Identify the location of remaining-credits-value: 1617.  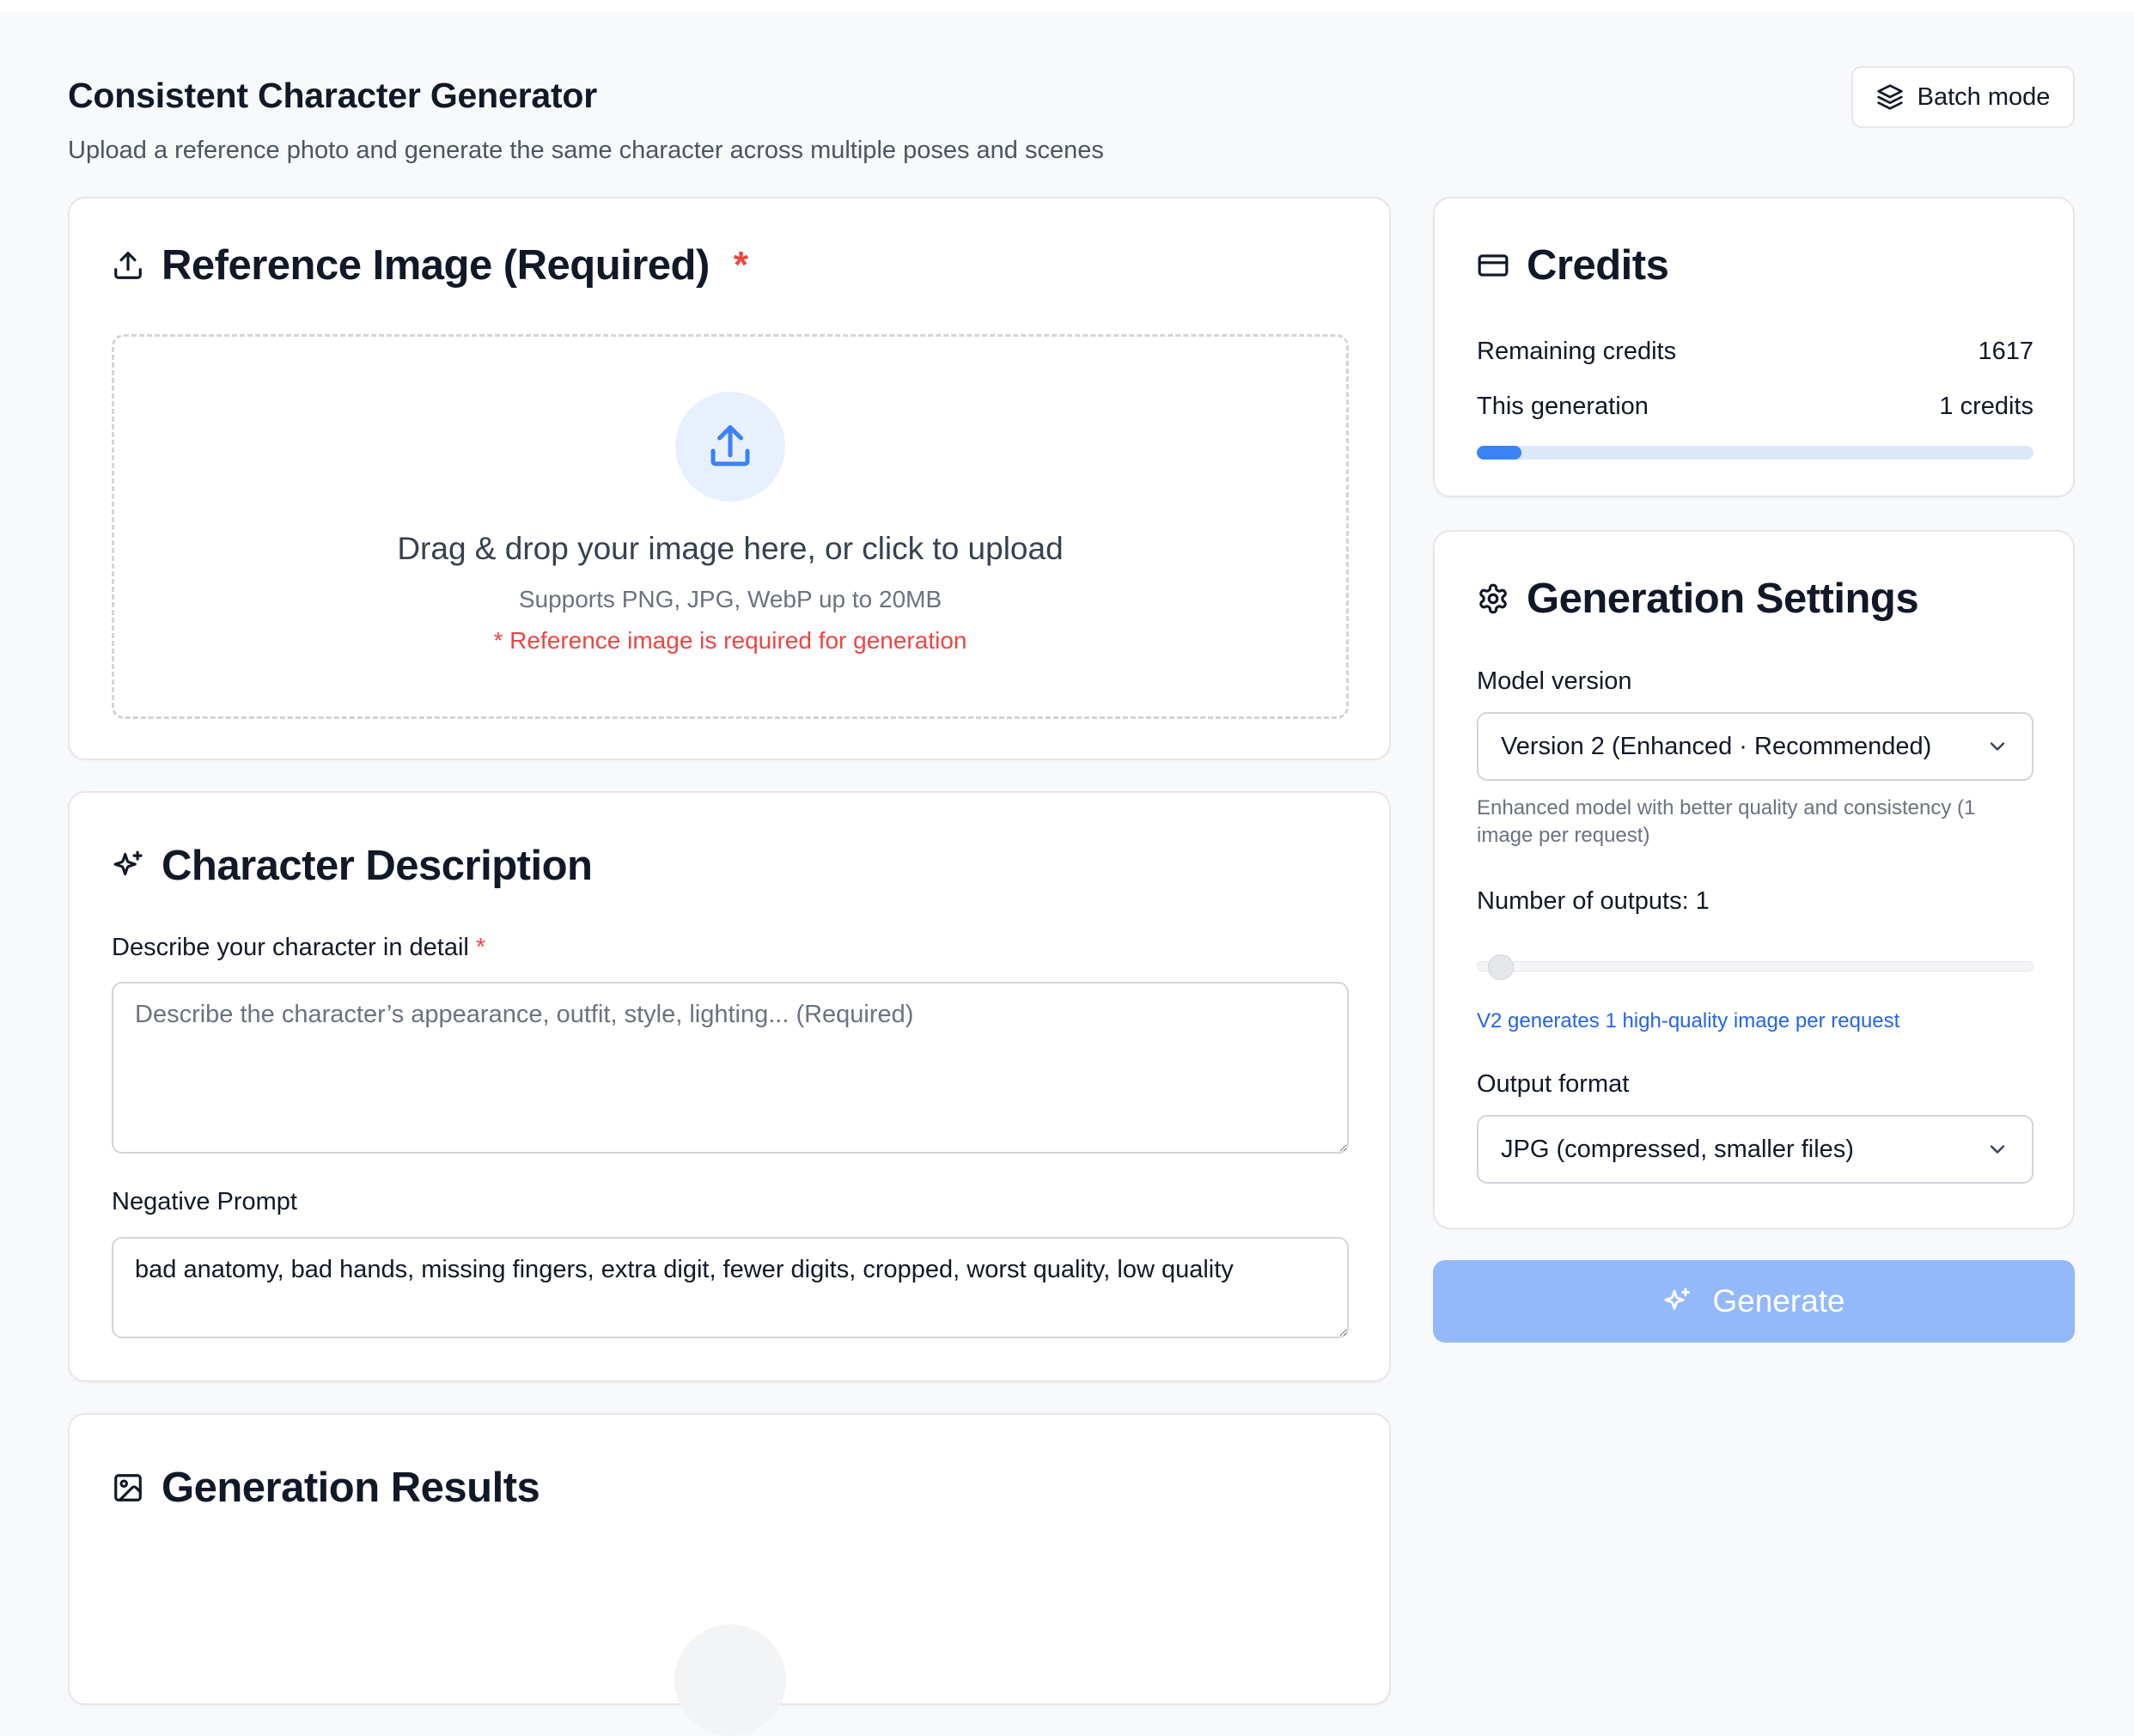
(2006, 351).